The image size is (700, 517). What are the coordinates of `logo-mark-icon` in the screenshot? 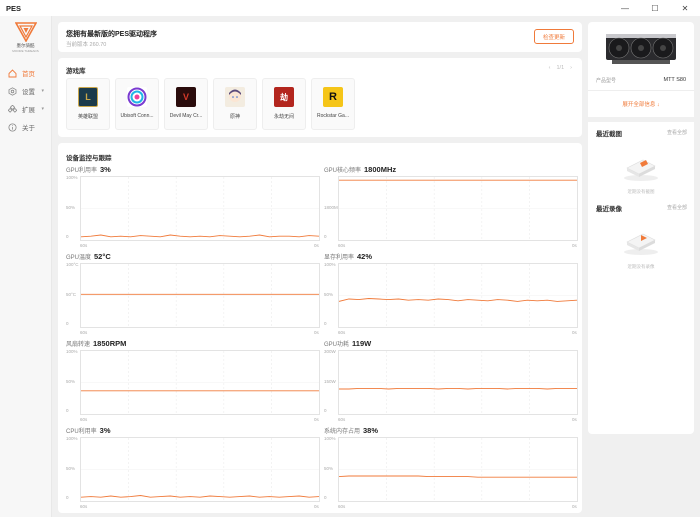 It's located at (25, 32).